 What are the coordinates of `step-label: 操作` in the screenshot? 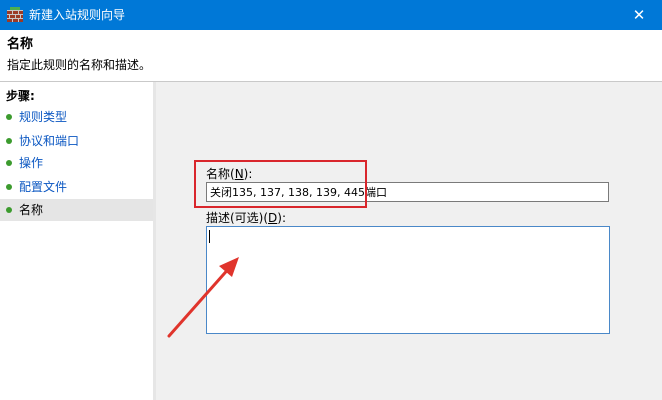 It's located at (31, 163).